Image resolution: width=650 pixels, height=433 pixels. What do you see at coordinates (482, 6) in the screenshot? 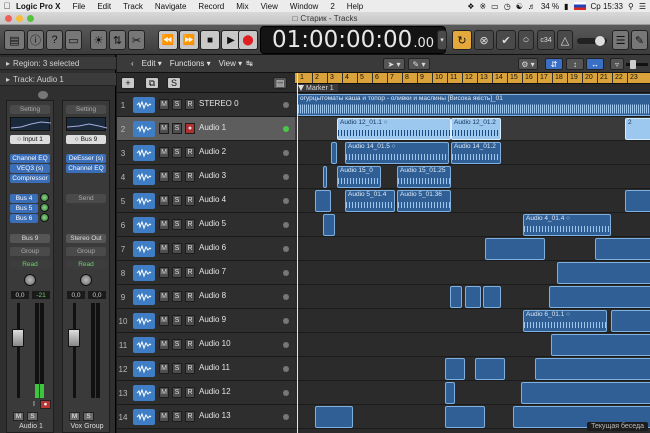
I see `bluetooth-icon: ※` at bounding box center [482, 6].